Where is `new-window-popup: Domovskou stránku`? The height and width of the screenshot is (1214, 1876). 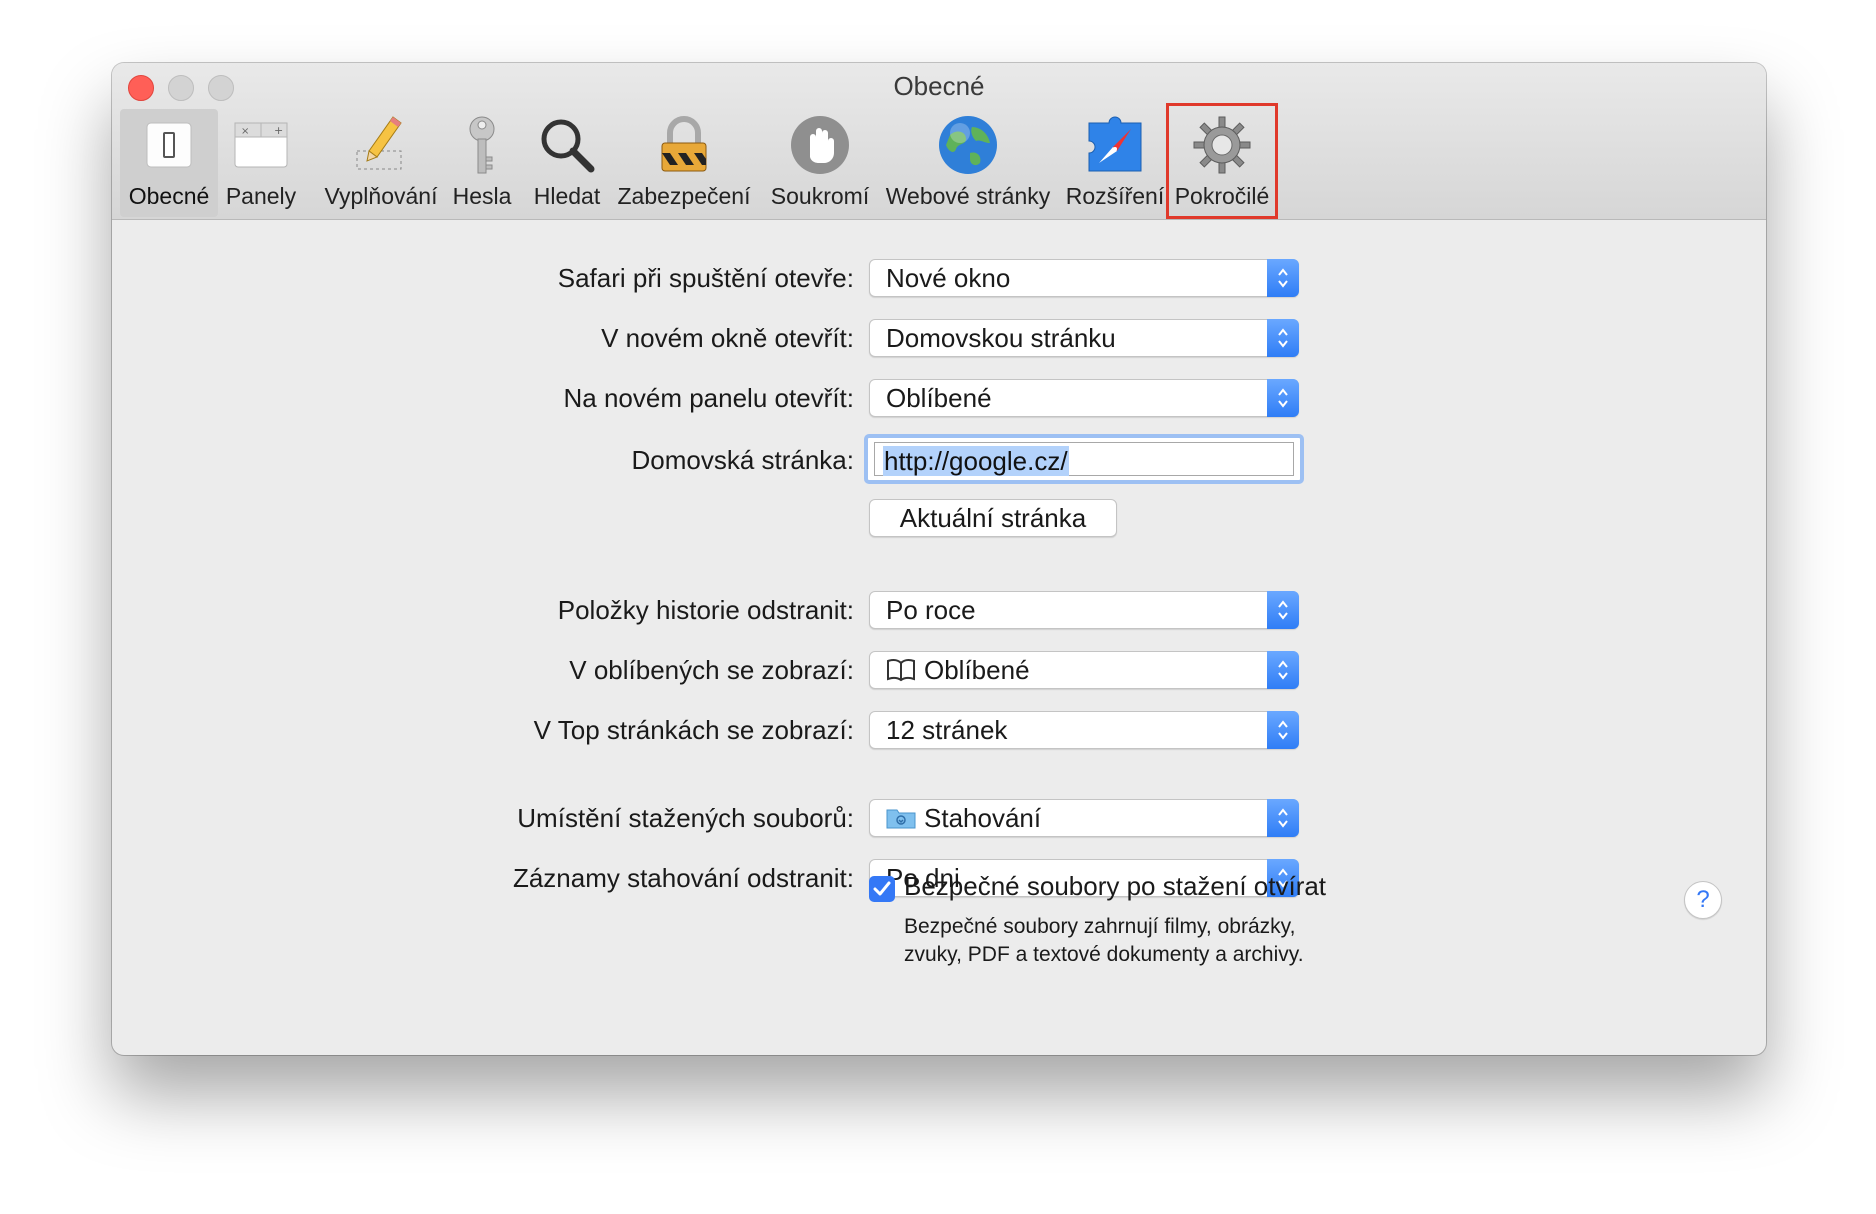
new-window-popup: Domovskou stránku is located at coordinates (1084, 338).